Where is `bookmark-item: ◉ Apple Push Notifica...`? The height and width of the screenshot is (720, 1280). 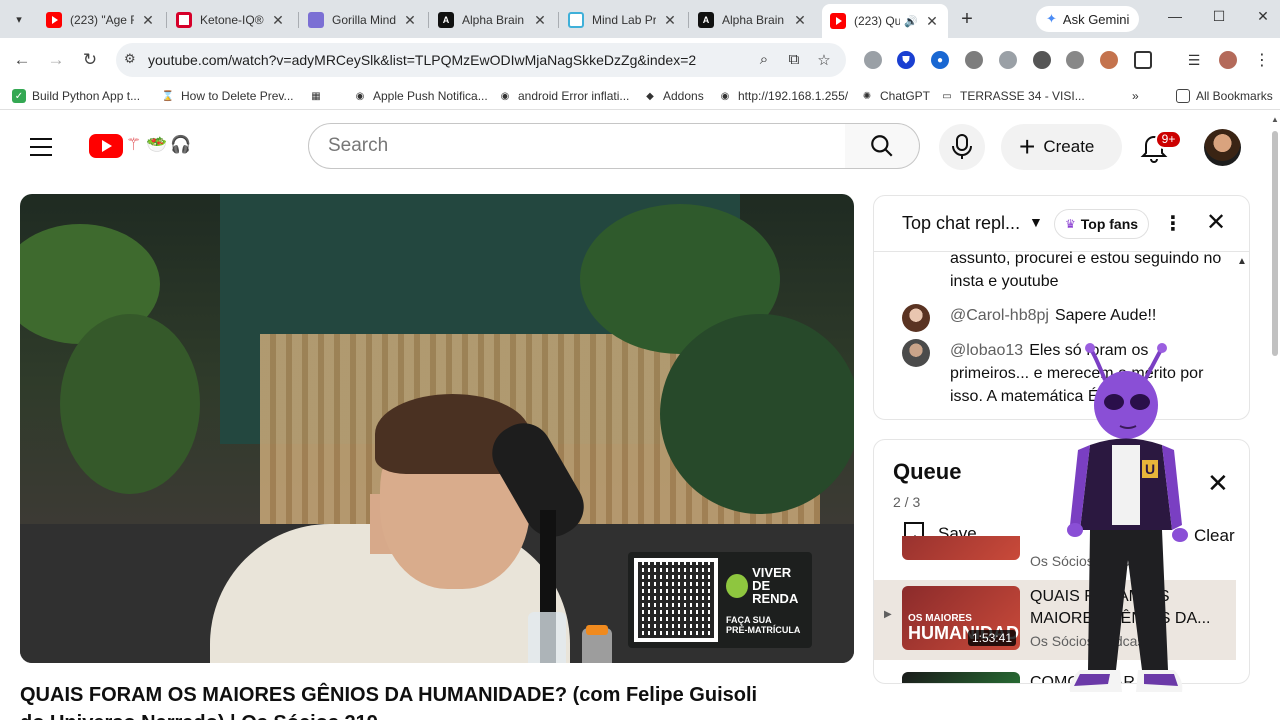
bookmark-item: ◉ Apple Push Notifica... is located at coordinates (420, 96).